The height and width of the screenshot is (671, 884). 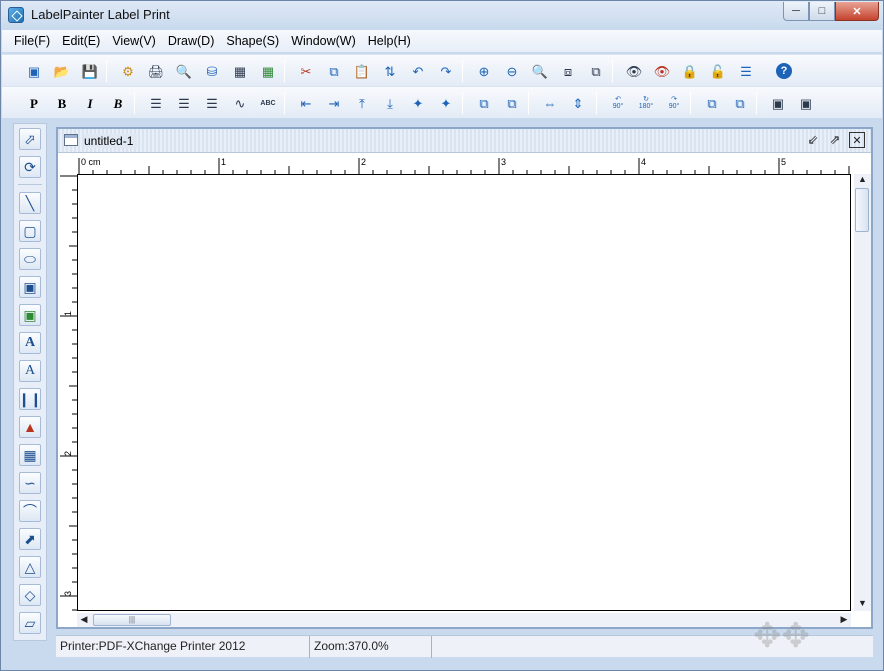 I want to click on close-button: ✕, so click(x=857, y=11).